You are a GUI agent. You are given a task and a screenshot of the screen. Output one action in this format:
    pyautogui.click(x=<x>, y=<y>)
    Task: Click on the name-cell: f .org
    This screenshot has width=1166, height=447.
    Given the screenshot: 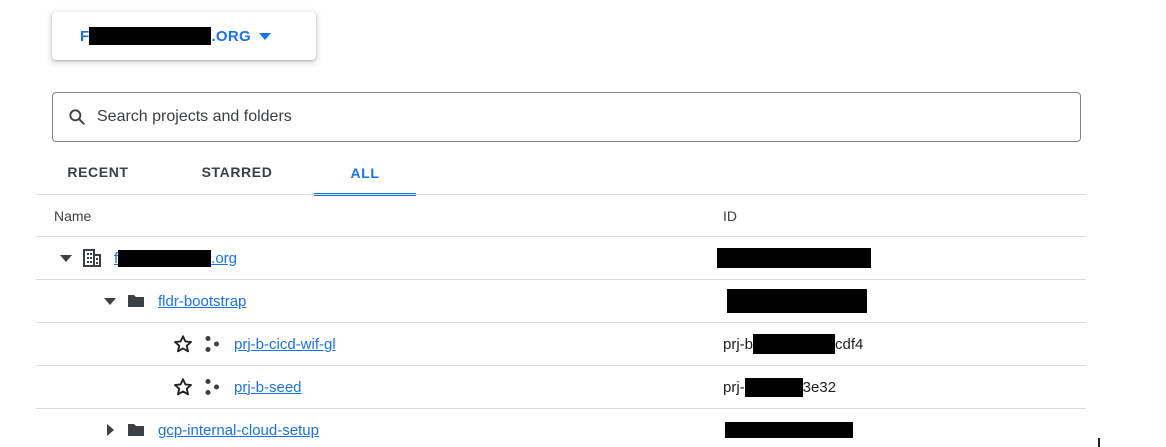 What is the action you would take?
    pyautogui.click(x=147, y=258)
    